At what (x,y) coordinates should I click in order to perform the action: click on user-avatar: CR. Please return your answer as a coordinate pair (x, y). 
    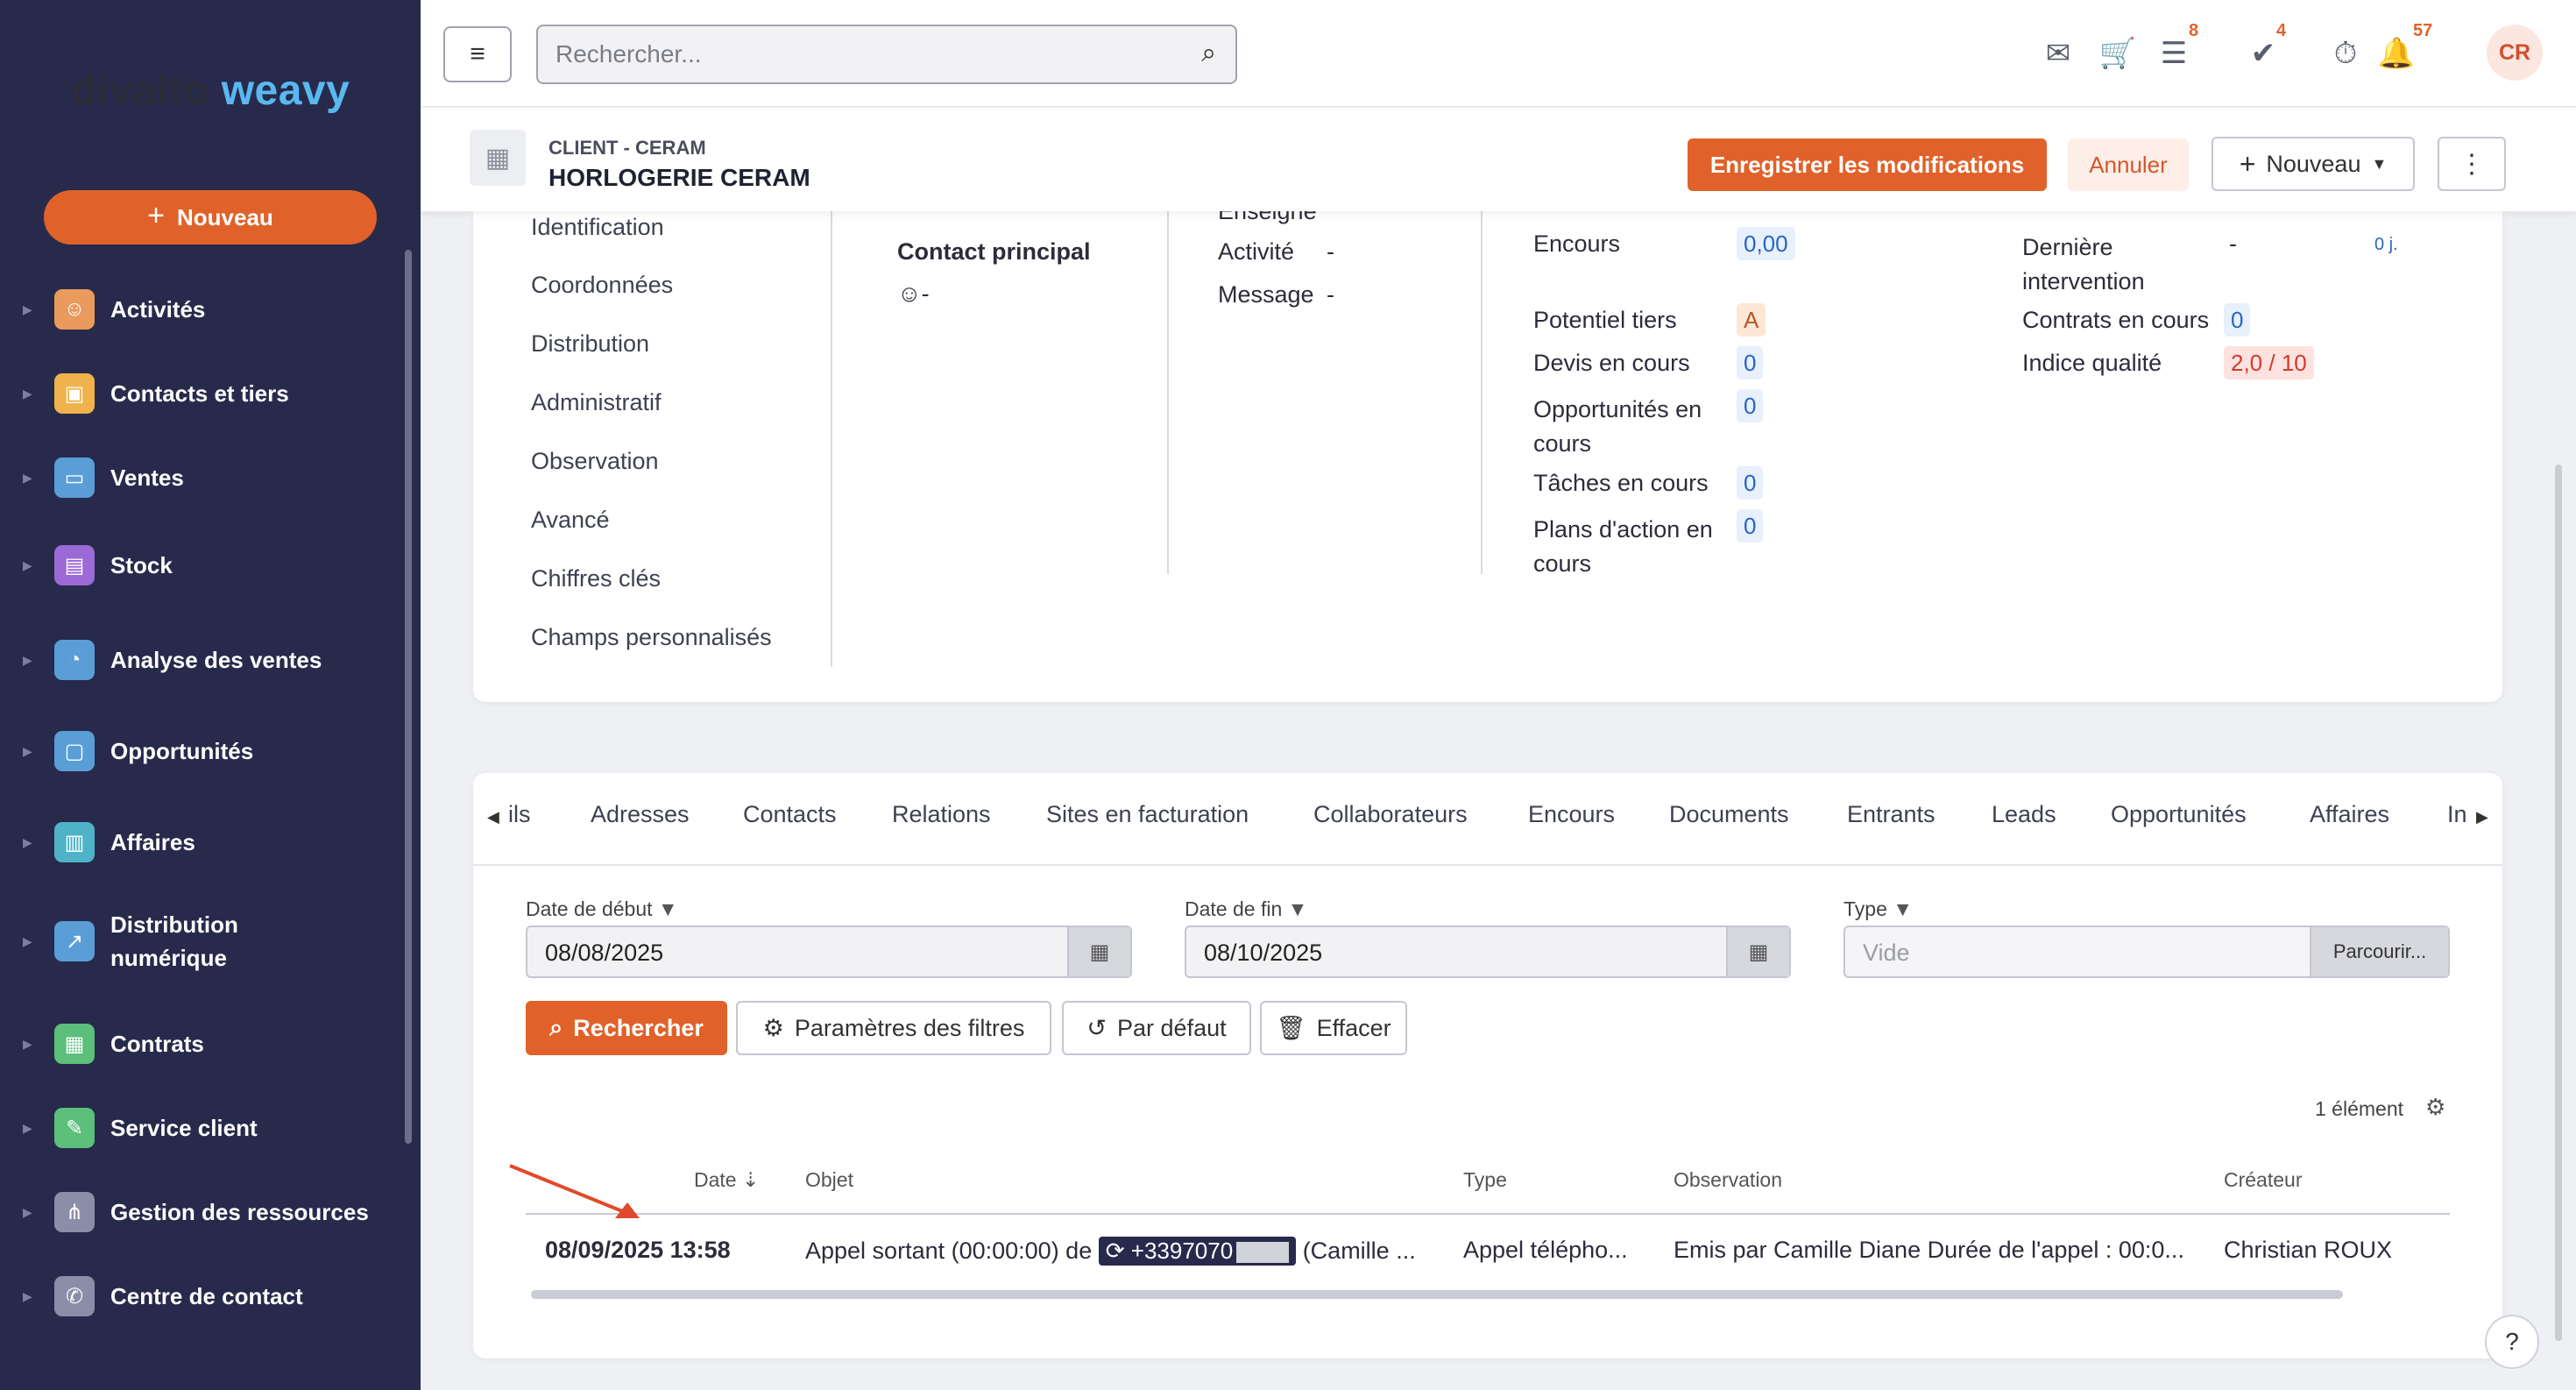
    Looking at the image, I should click on (2515, 53).